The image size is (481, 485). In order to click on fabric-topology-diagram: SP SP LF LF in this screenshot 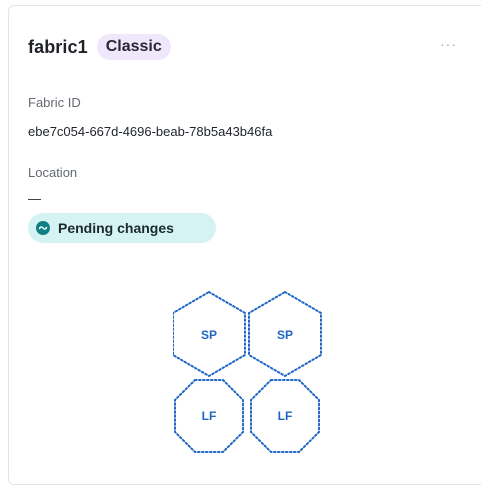, I will do `click(247, 371)`.